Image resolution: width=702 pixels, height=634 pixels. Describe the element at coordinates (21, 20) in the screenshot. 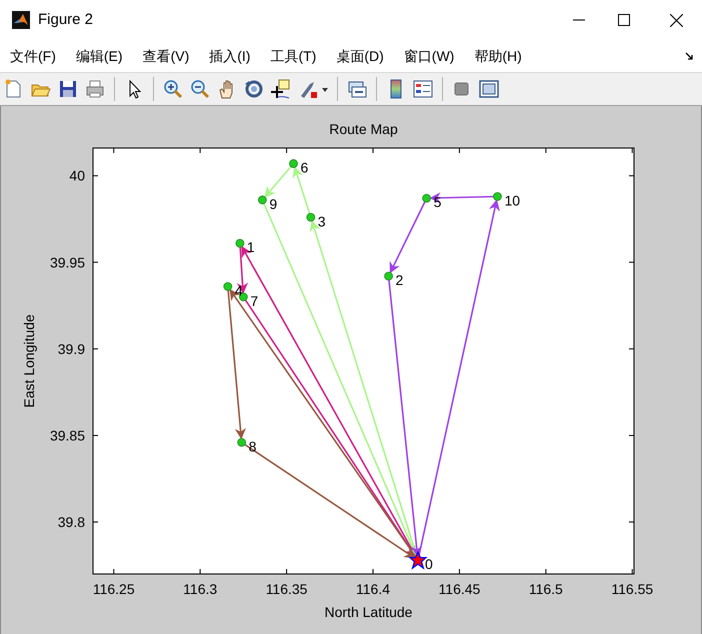

I see `app-icon` at that location.